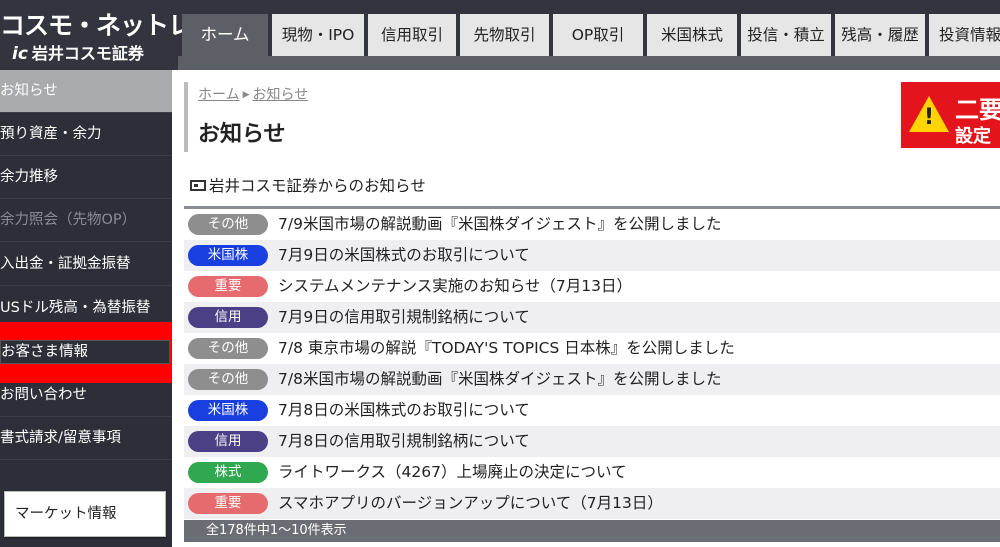 This screenshot has width=1000, height=547. Describe the element at coordinates (186, 117) in the screenshot. I see `title-accent-bar` at that location.